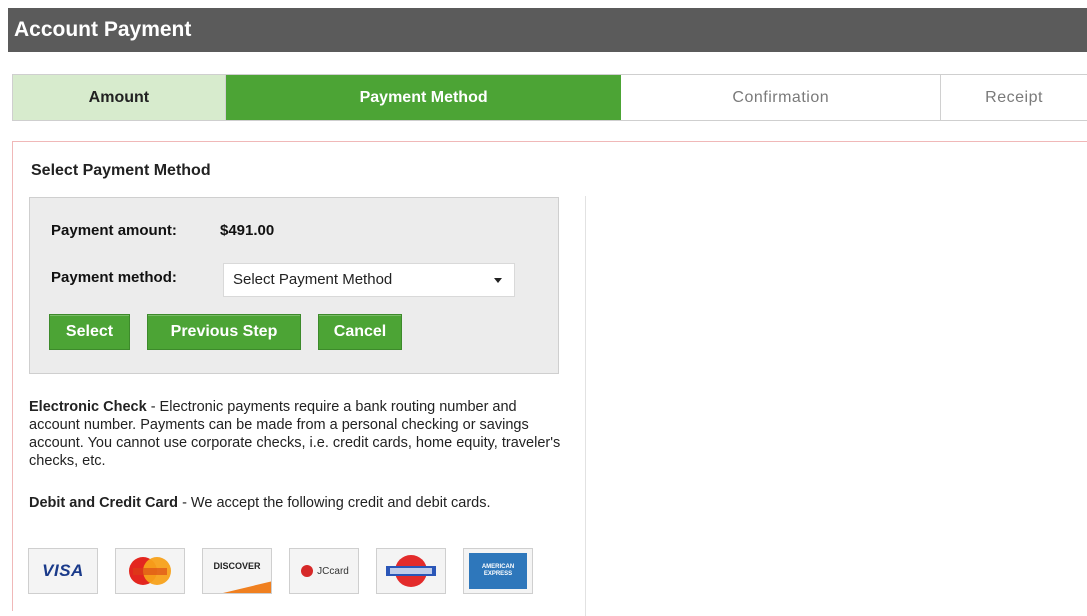 This screenshot has width=1087, height=616. I want to click on jcb-text: JCcard, so click(333, 571).